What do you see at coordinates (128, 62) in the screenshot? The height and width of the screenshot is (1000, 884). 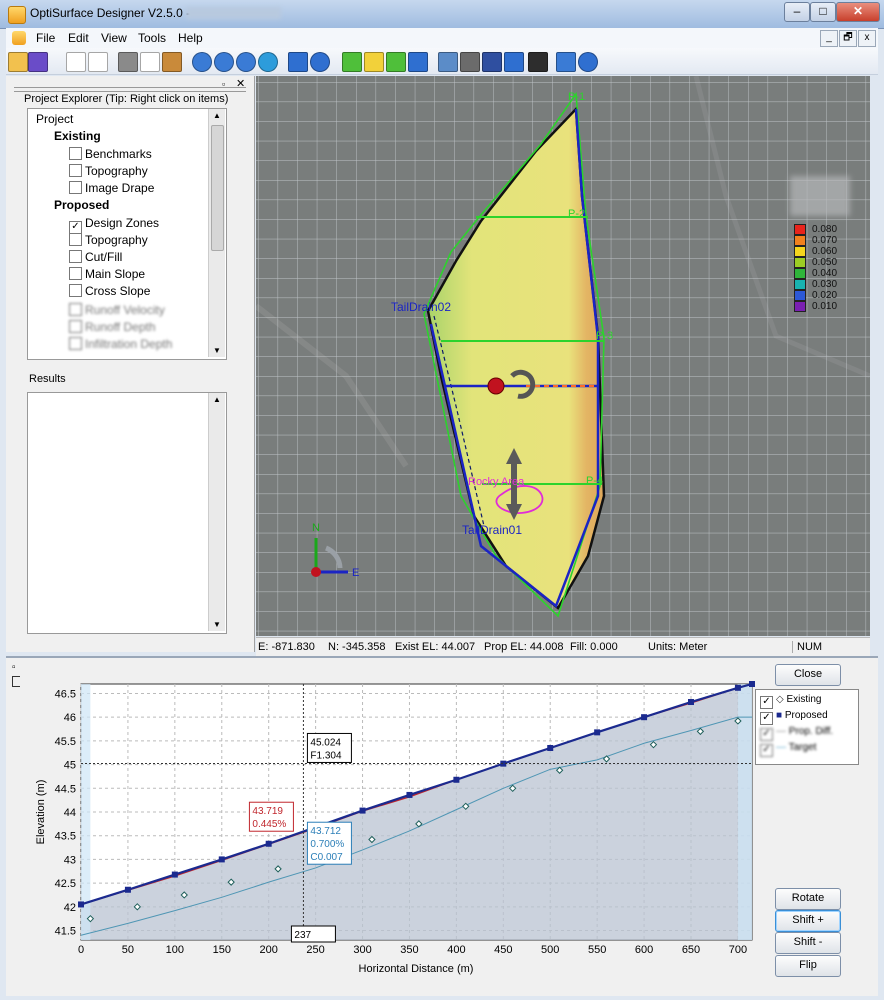 I see `print-icon` at bounding box center [128, 62].